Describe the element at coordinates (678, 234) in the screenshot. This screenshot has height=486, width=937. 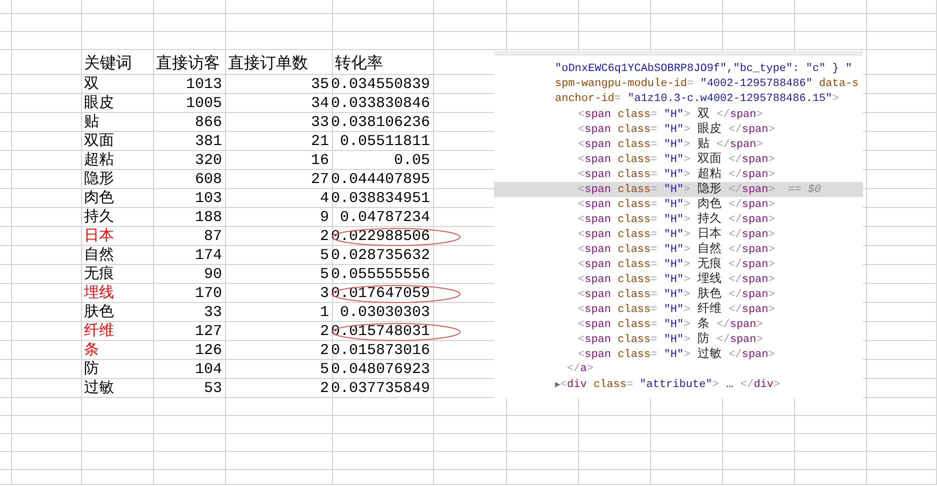
I see `code-line: <span class= "H"> 日本 </span>` at that location.